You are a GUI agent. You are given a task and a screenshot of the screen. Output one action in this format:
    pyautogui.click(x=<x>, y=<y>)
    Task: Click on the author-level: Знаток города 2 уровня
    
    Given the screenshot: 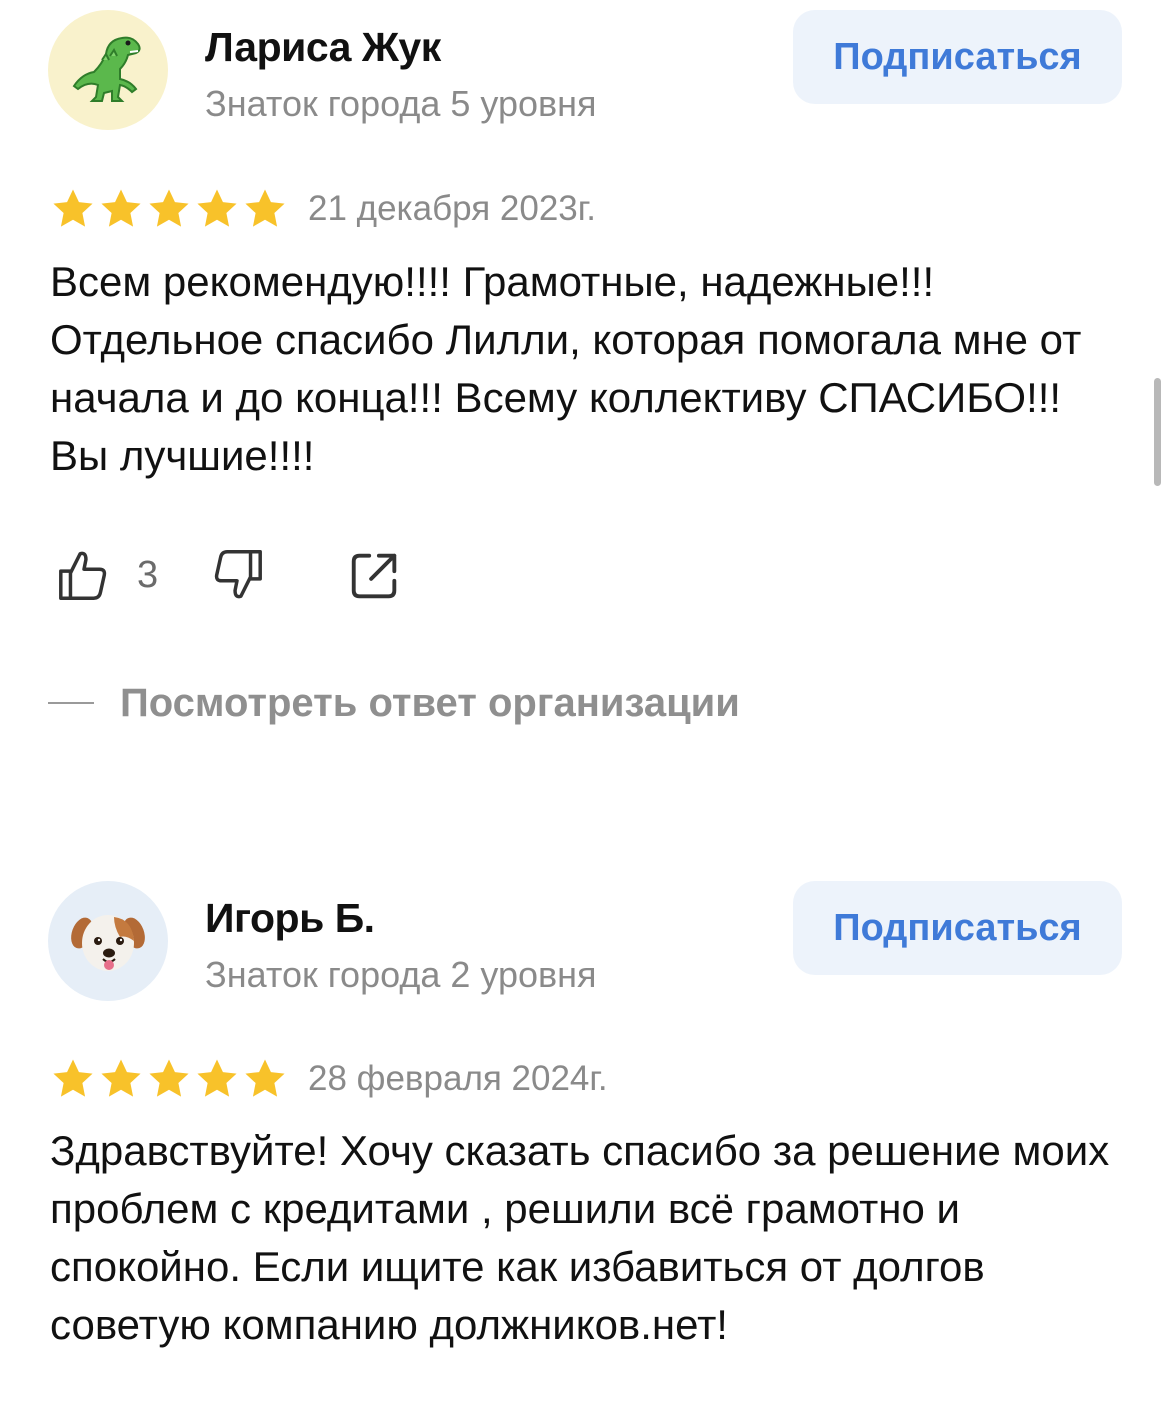 What is the action you would take?
    pyautogui.click(x=401, y=974)
    